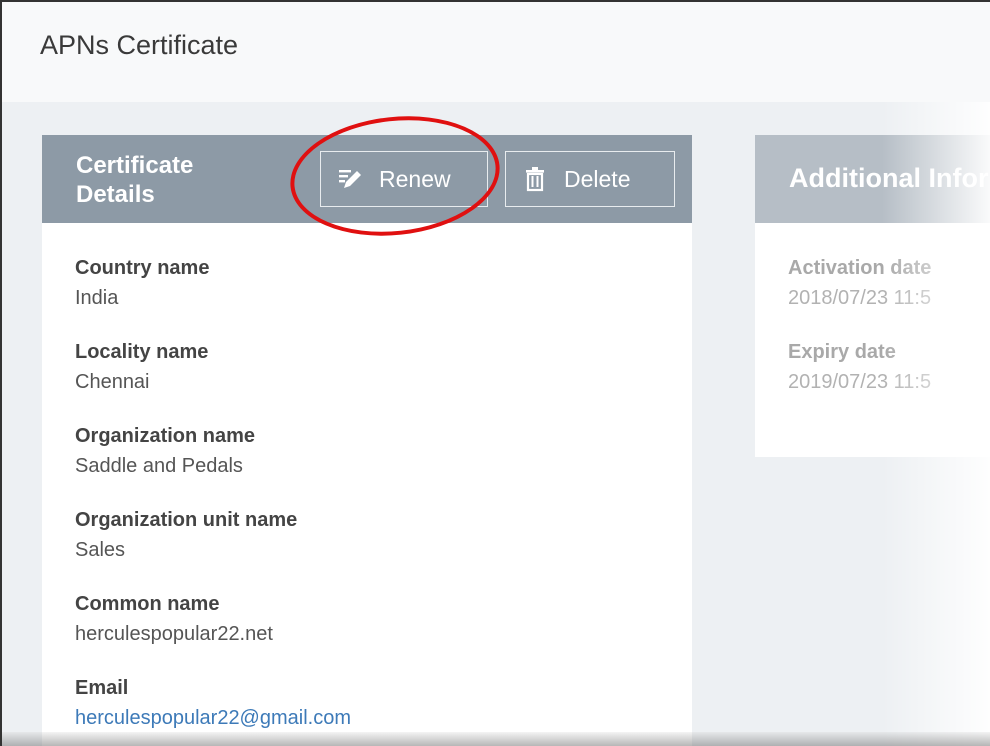 Image resolution: width=990 pixels, height=746 pixels. I want to click on field-label: Expiry date, so click(842, 352).